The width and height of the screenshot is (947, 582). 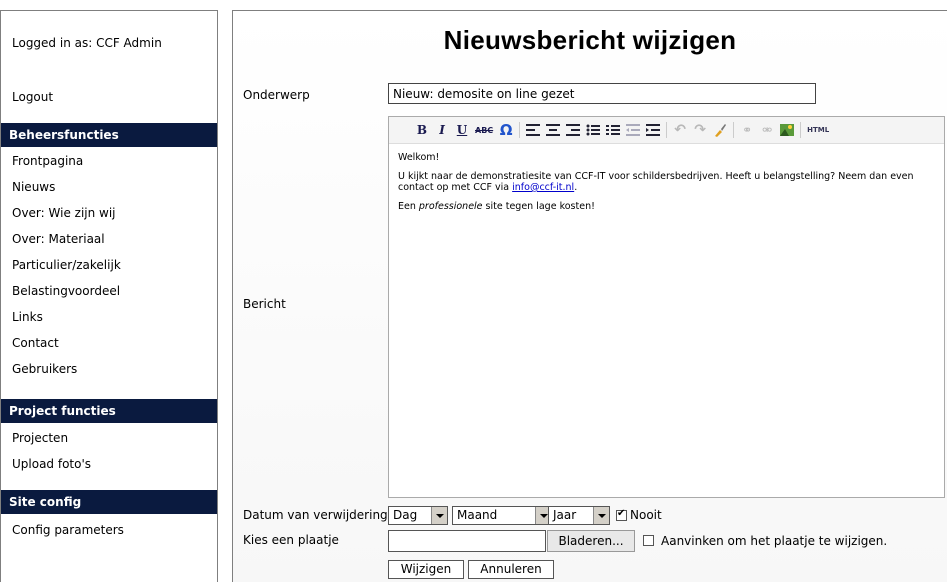 I want to click on editor-emphasis: professionele, so click(x=450, y=206).